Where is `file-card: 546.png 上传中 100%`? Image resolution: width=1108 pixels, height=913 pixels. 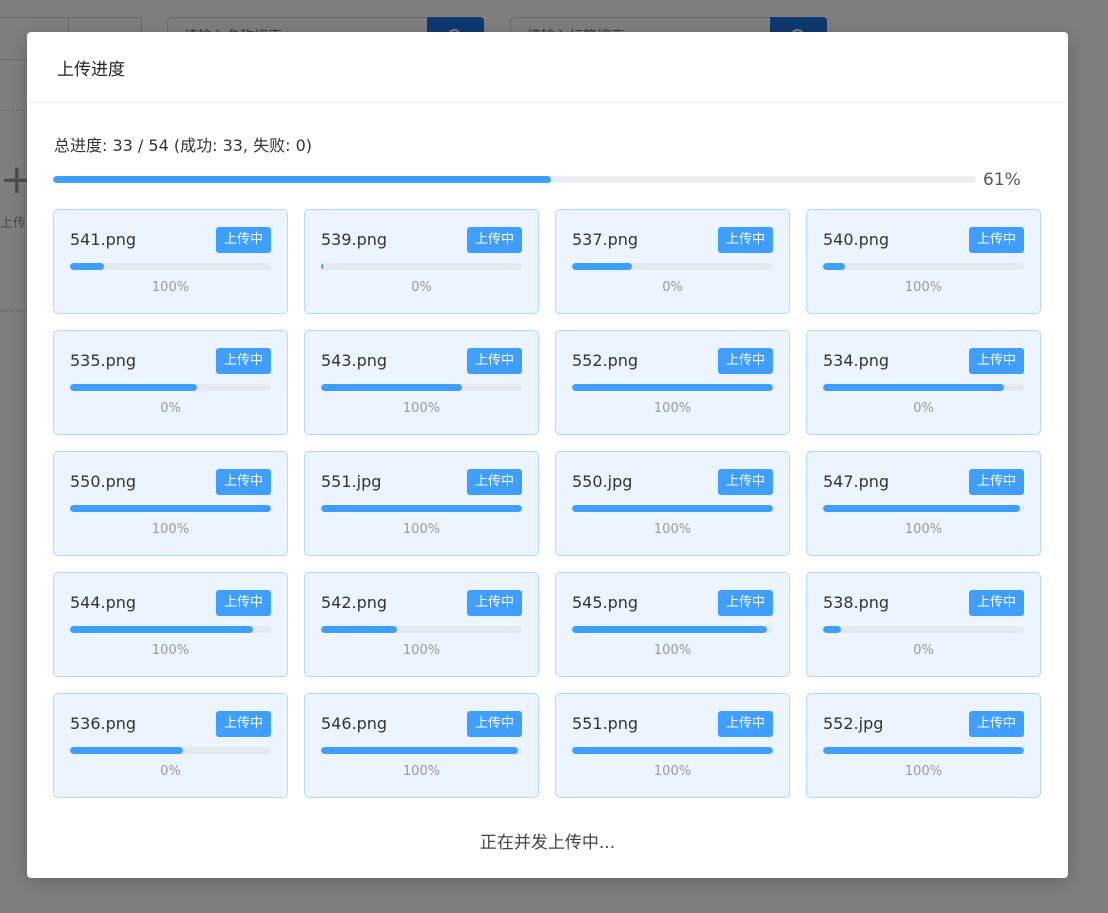 file-card: 546.png 上传中 100% is located at coordinates (421, 745).